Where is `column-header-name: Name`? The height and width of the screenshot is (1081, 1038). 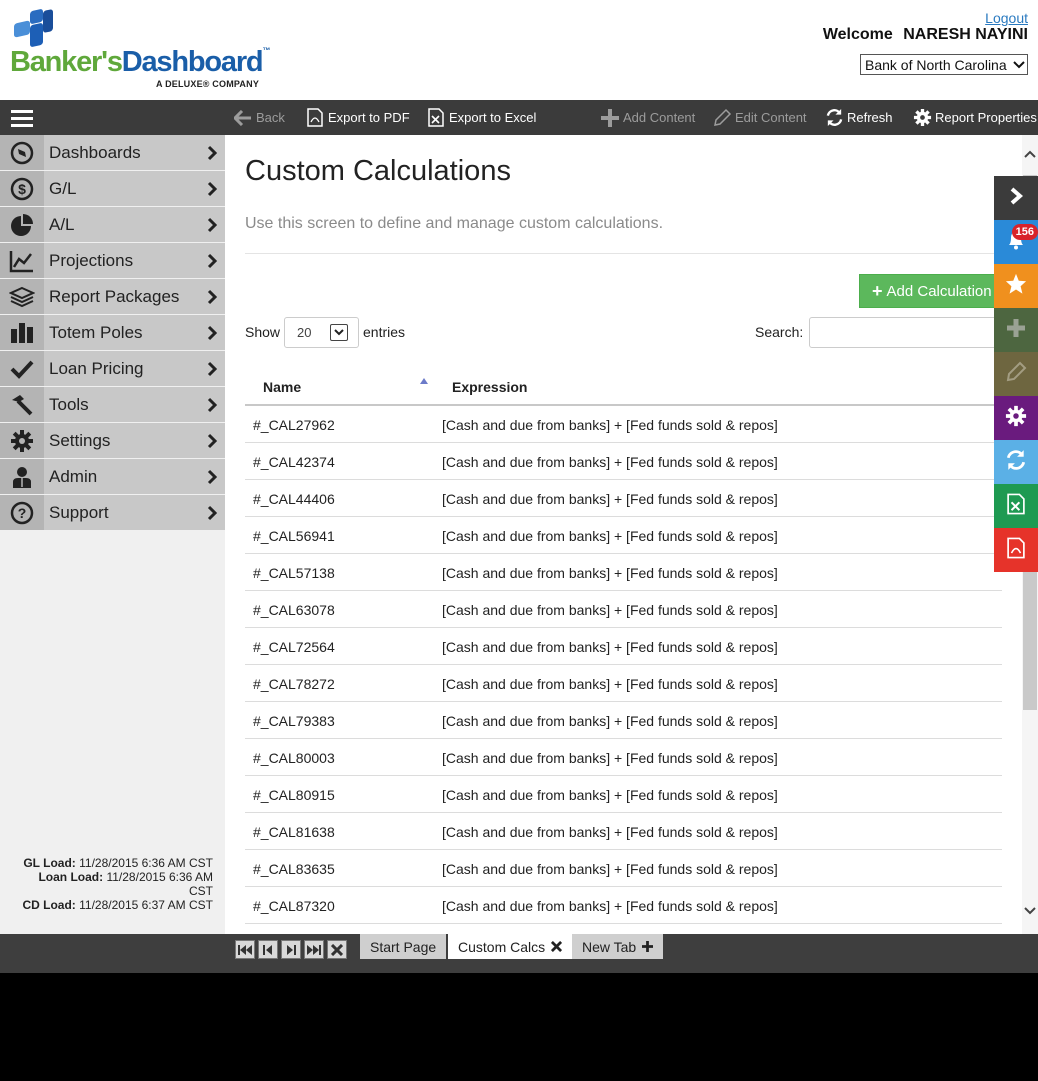
column-header-name: Name is located at coordinates (282, 387).